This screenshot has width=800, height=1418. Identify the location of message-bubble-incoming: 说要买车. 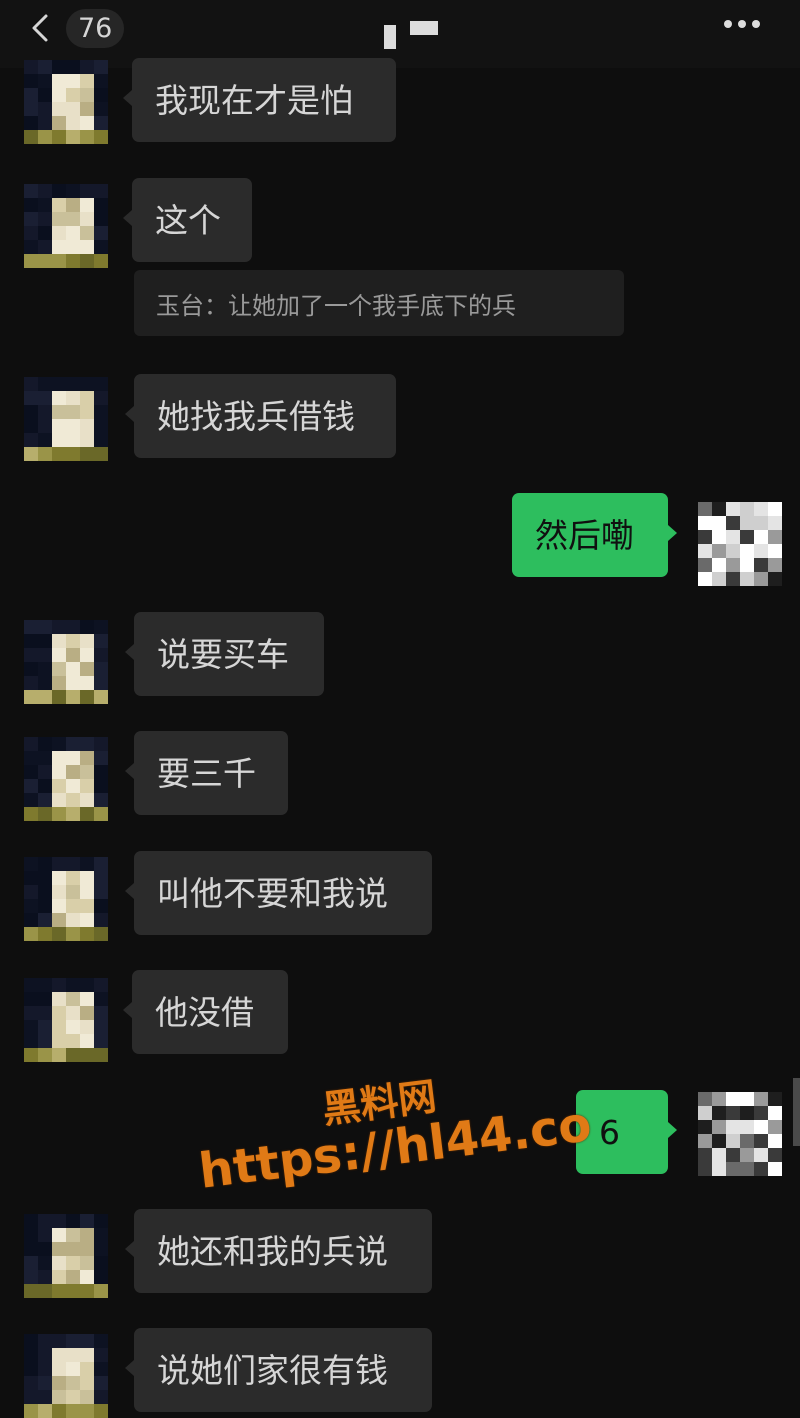
(224, 654).